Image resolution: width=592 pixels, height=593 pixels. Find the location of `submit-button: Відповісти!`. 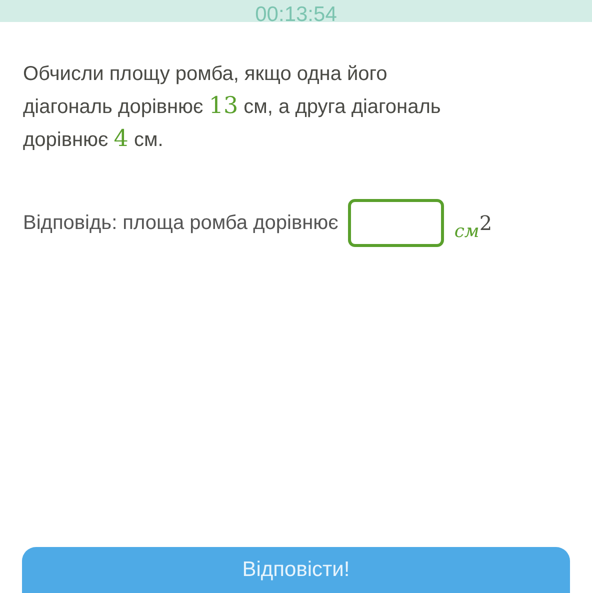

submit-button: Відповісти! is located at coordinates (296, 570).